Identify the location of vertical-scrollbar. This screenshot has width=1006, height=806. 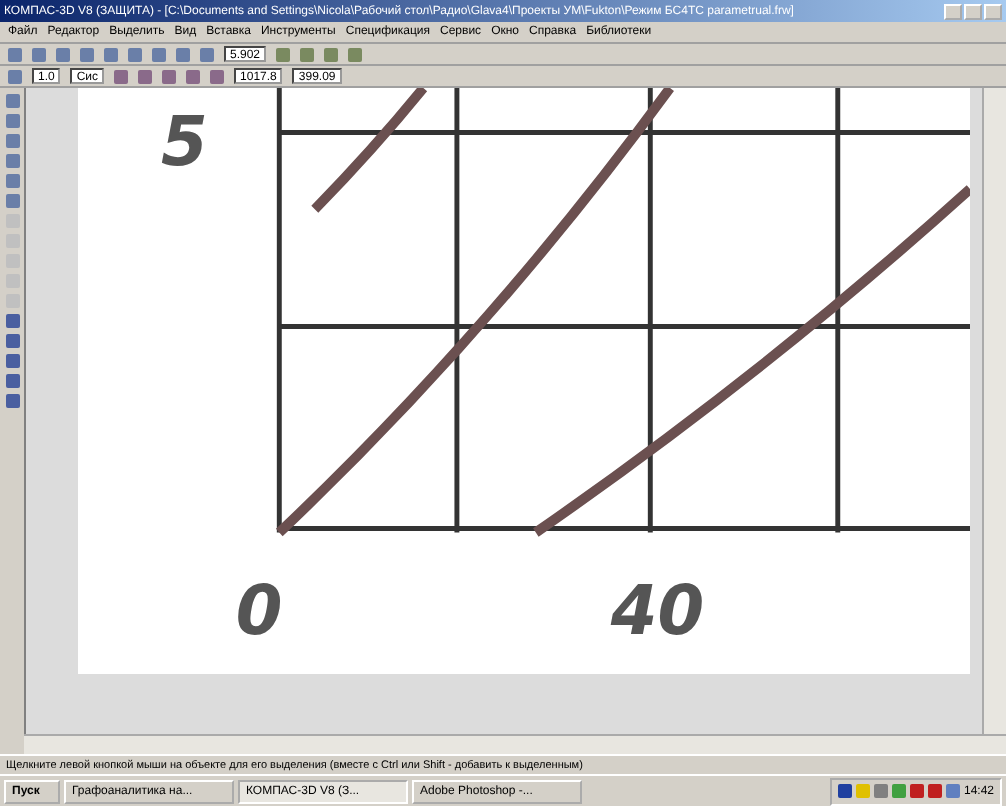
(994, 411).